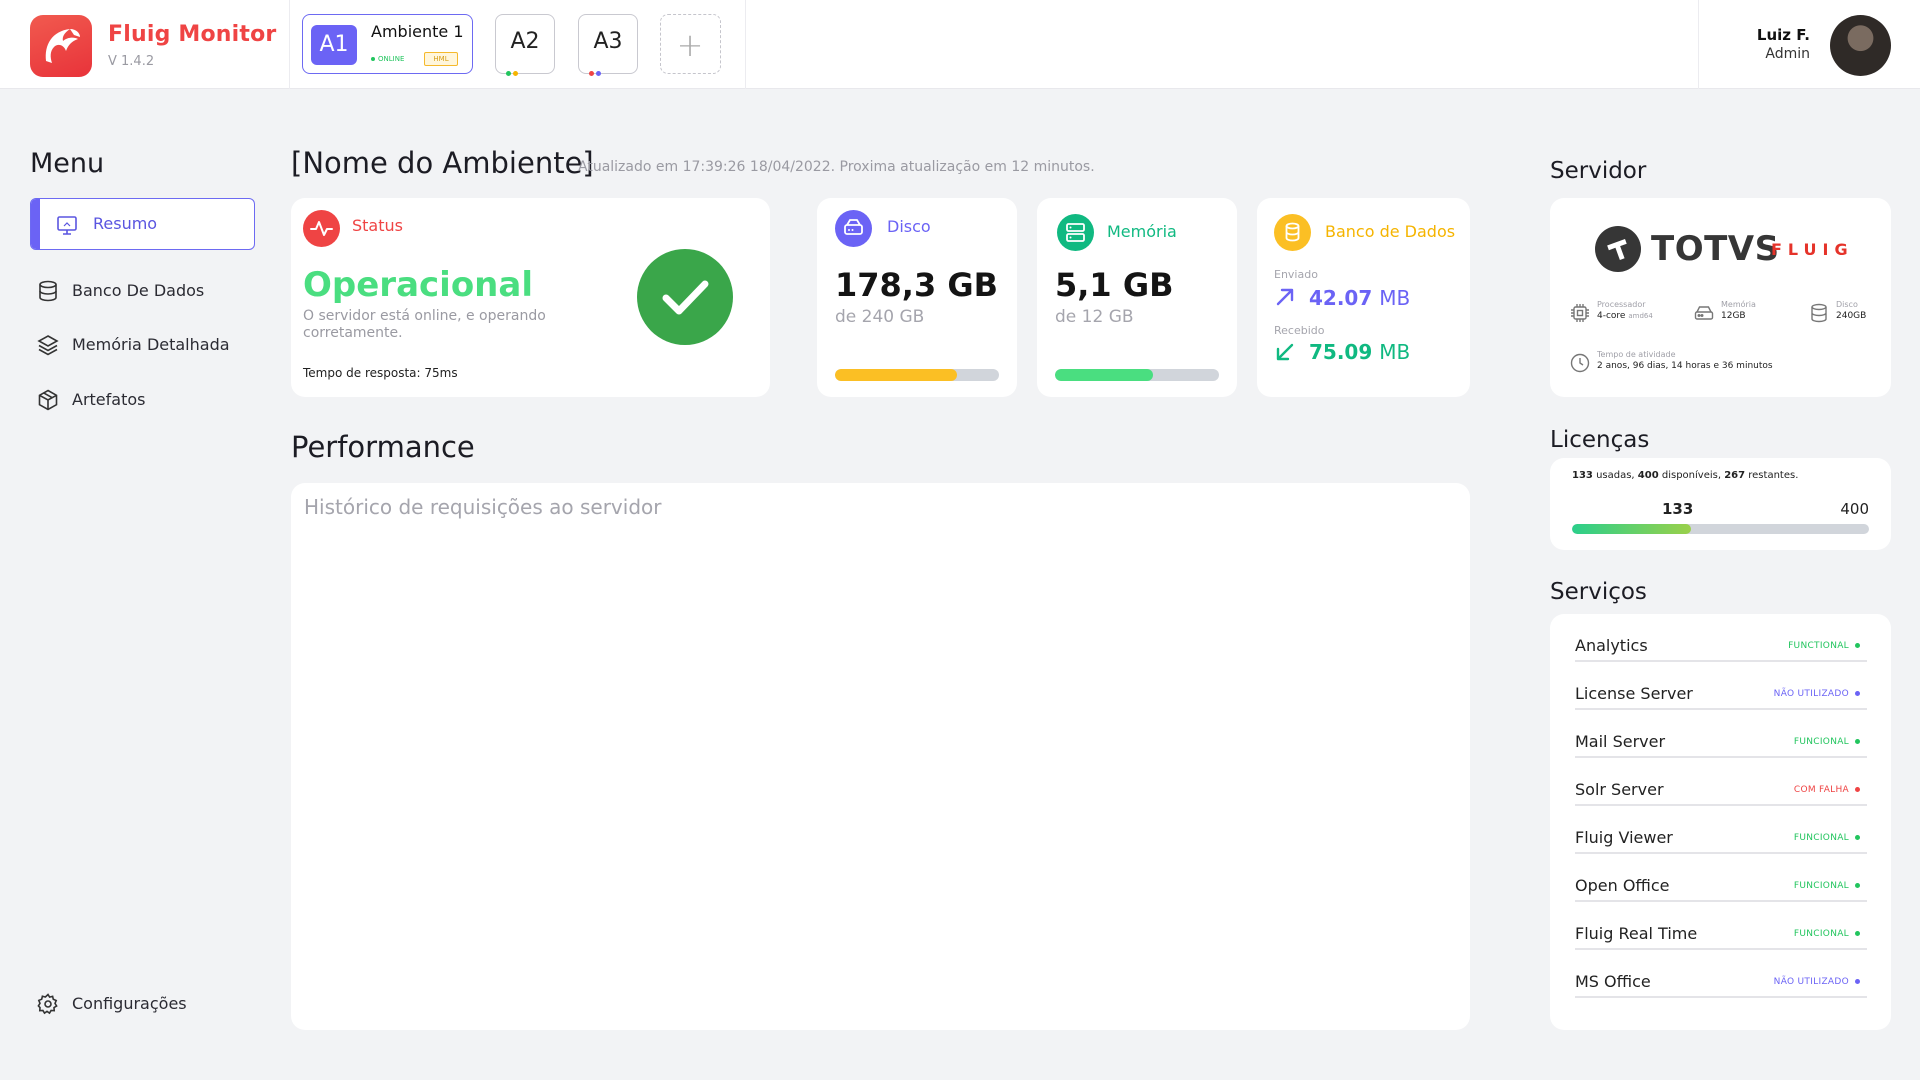 The image size is (1920, 1080). What do you see at coordinates (1359, 352) in the screenshot?
I see `received-value: 75.09 MB` at bounding box center [1359, 352].